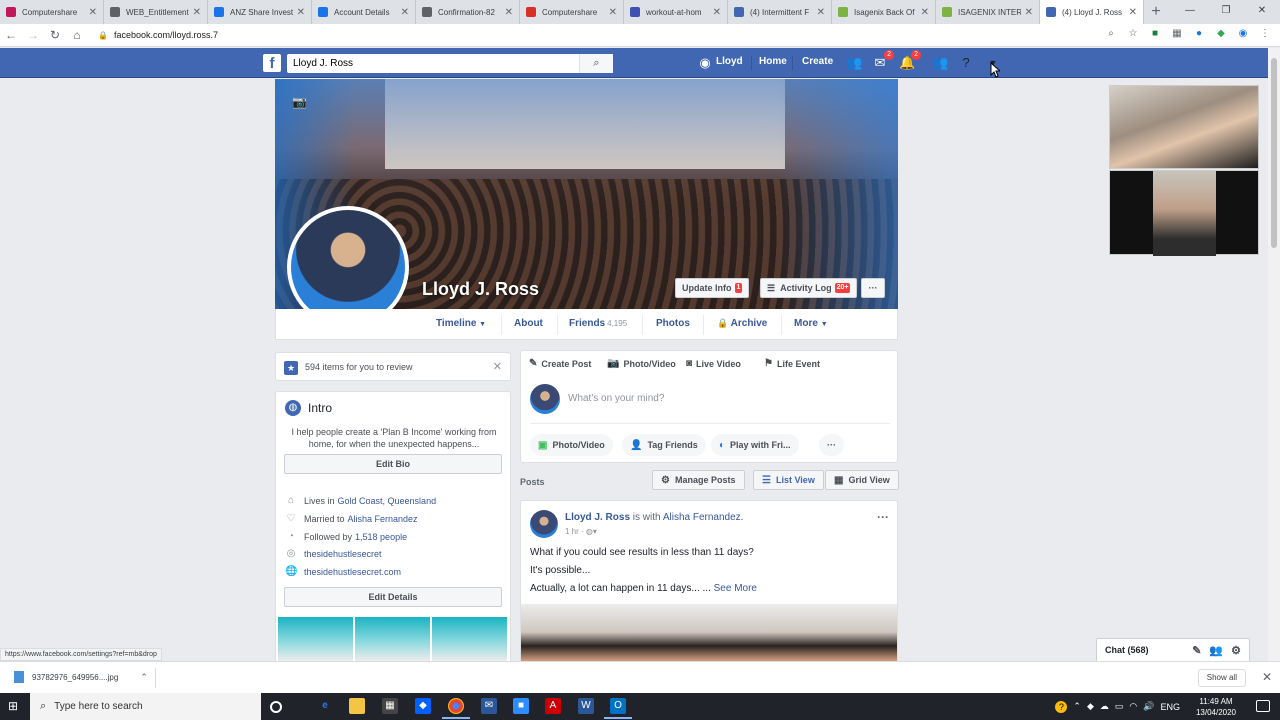  What do you see at coordinates (468, 12) in the screenshot?
I see `browser-tab: Confirmation-82 ✕` at bounding box center [468, 12].